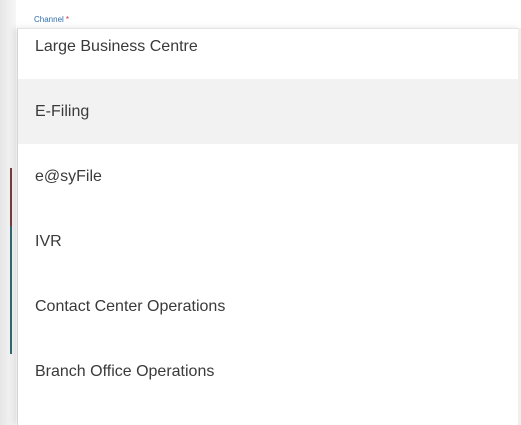 Image resolution: width=521 pixels, height=425 pixels. What do you see at coordinates (269, 111) in the screenshot?
I see `dropdown-option-e-filing: E-Filing` at bounding box center [269, 111].